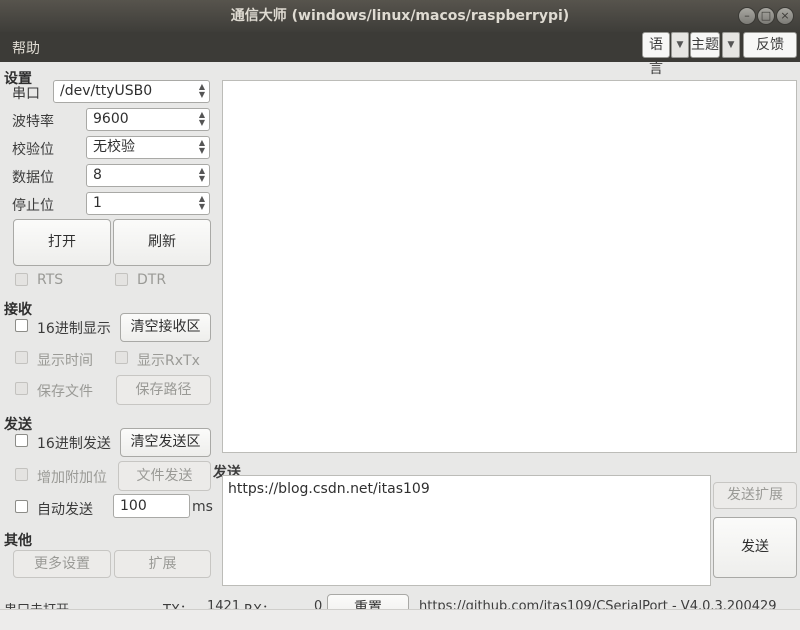 This screenshot has width=800, height=630. I want to click on bottom-bar, so click(400, 619).